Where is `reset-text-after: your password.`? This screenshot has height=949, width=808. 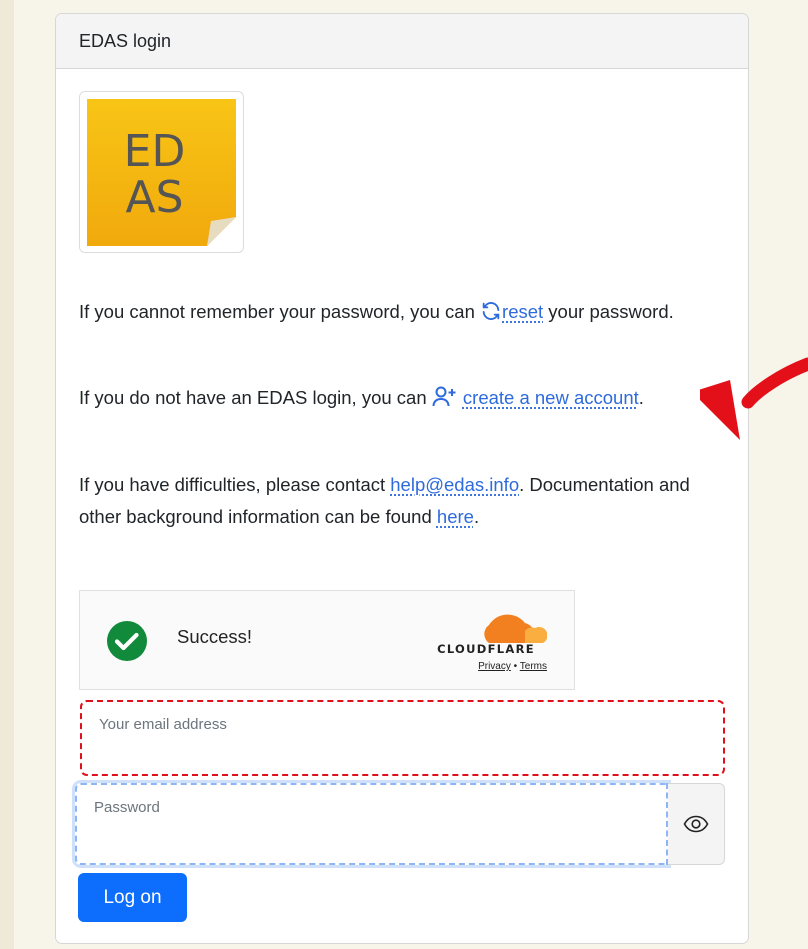
reset-text-after: your password. is located at coordinates (608, 311).